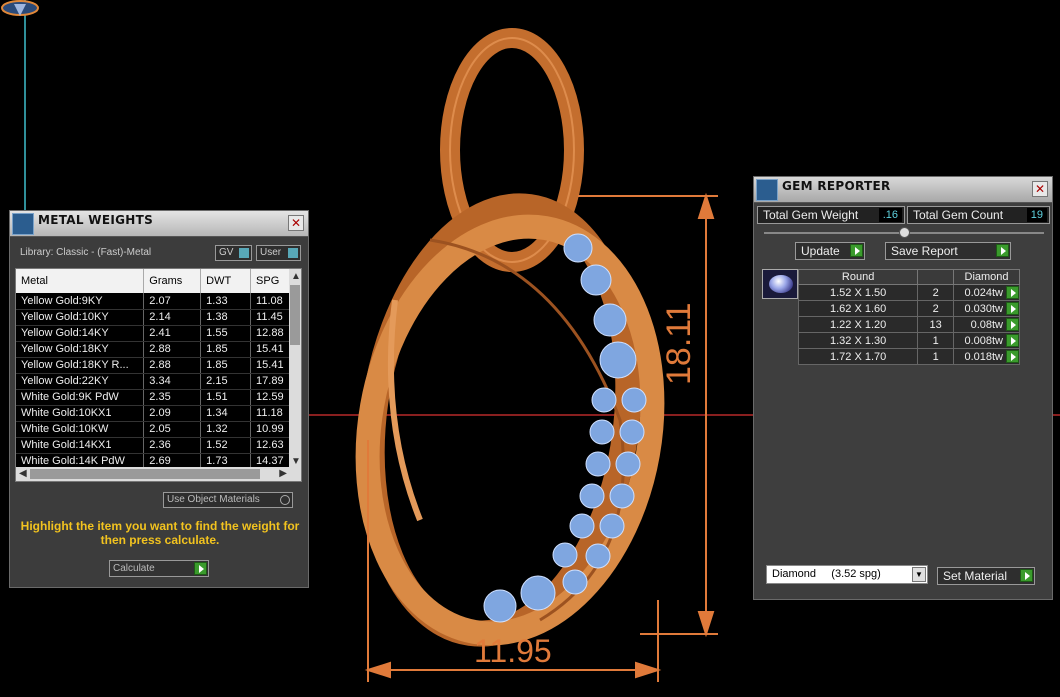 The image size is (1060, 697). Describe the element at coordinates (936, 340) in the screenshot. I see `table-cell: 1` at that location.